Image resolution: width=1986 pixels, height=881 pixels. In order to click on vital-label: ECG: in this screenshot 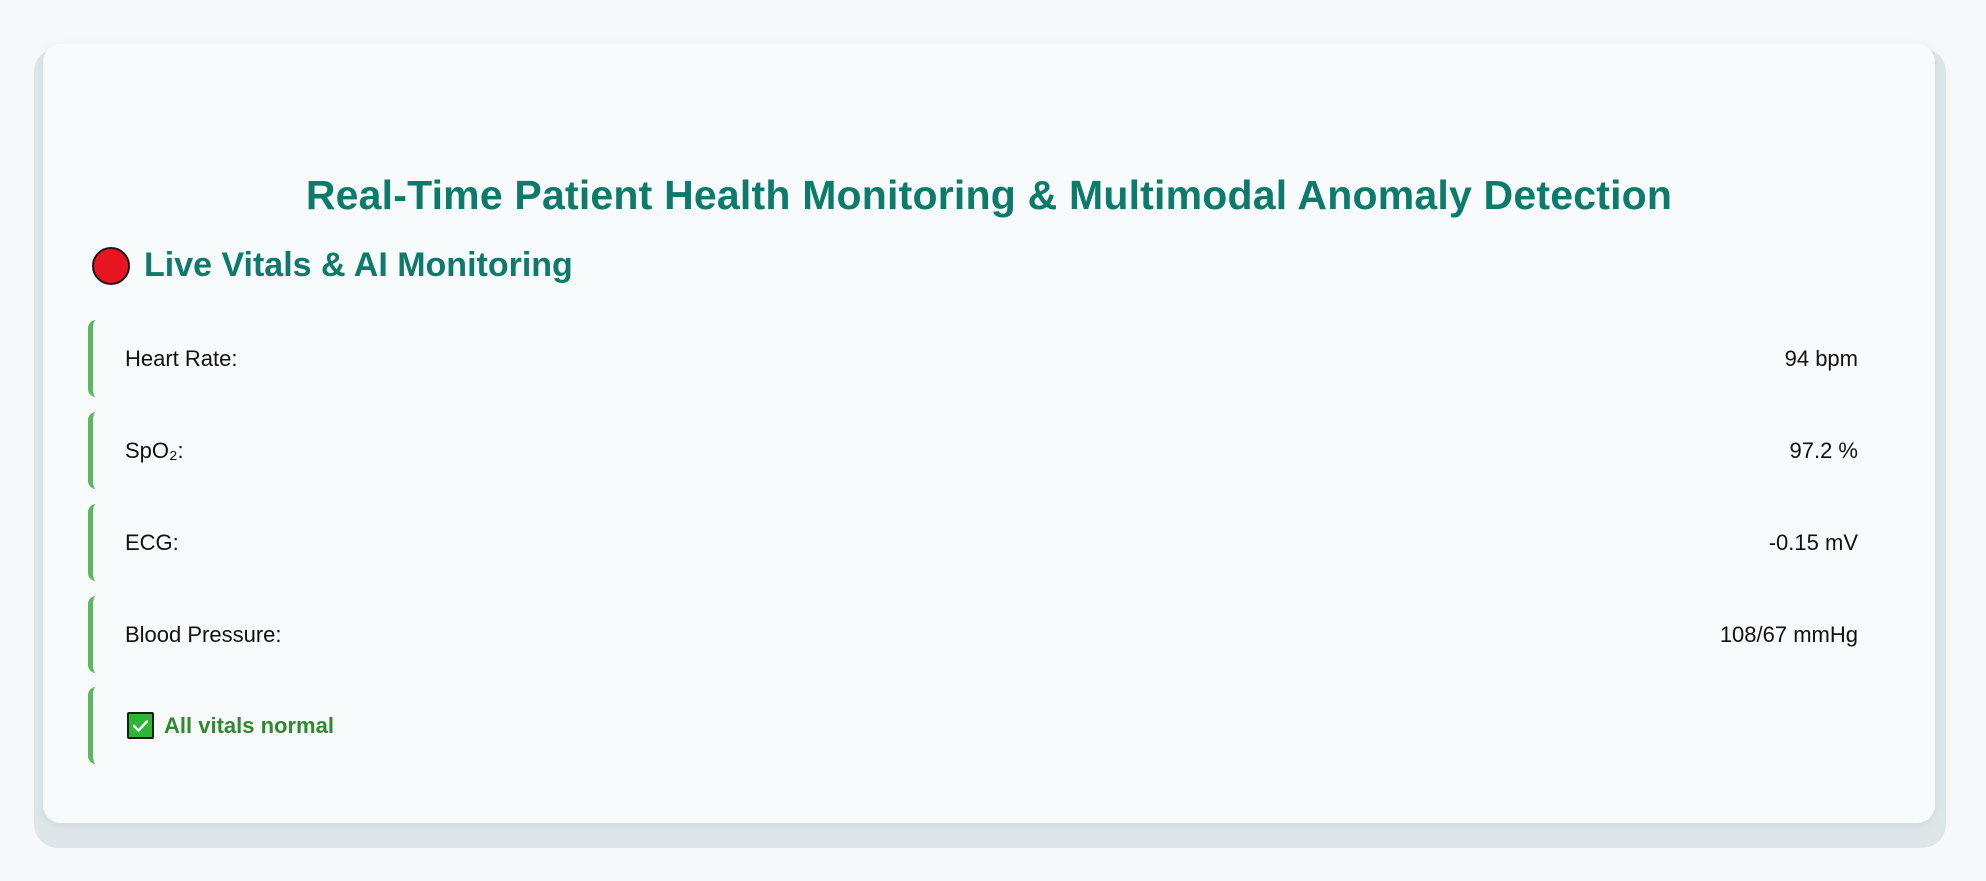, I will do `click(152, 542)`.